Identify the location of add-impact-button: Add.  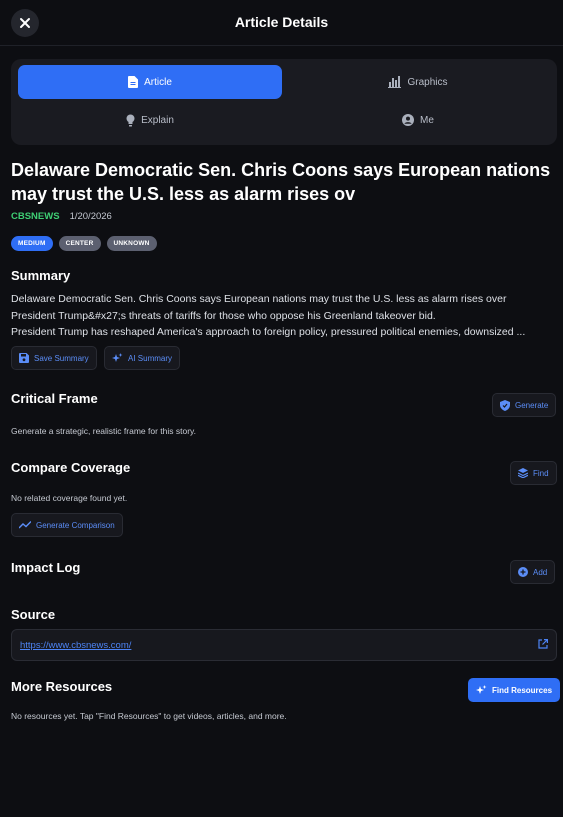
(533, 572).